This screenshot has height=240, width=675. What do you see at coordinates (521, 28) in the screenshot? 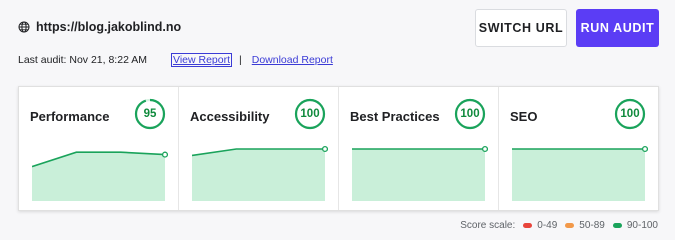
I see `switch-url-button: SWITCH URL` at bounding box center [521, 28].